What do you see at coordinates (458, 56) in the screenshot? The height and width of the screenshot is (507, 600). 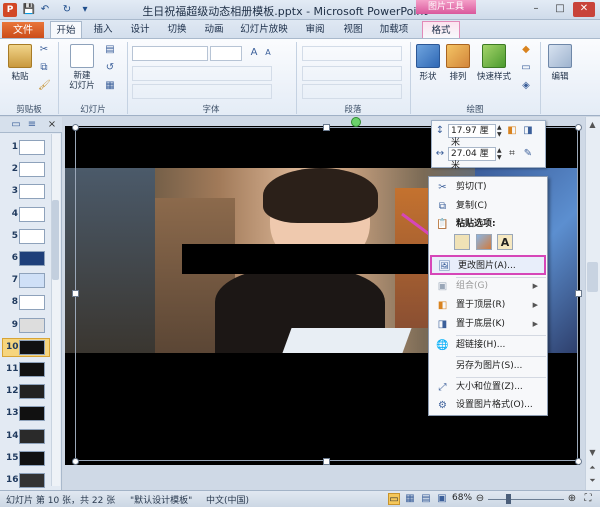 I see `arrange-icon` at bounding box center [458, 56].